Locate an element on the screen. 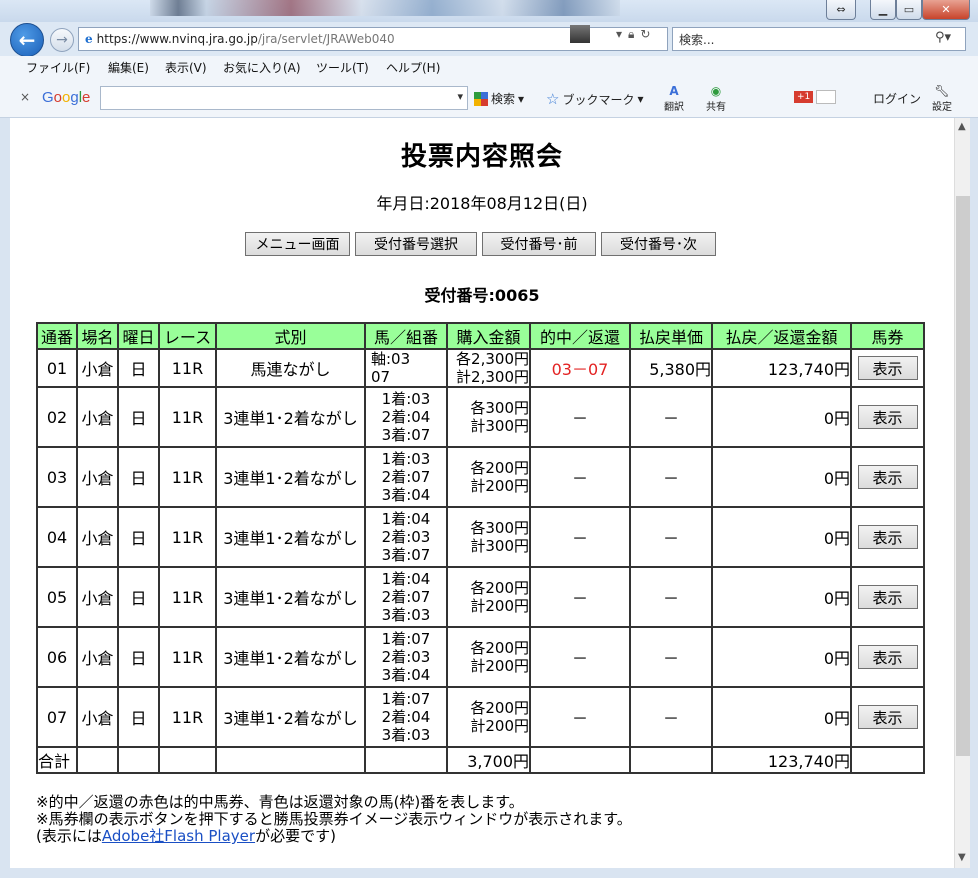 This screenshot has width=978, height=878. col-header-unit: 払戻単価 is located at coordinates (671, 336).